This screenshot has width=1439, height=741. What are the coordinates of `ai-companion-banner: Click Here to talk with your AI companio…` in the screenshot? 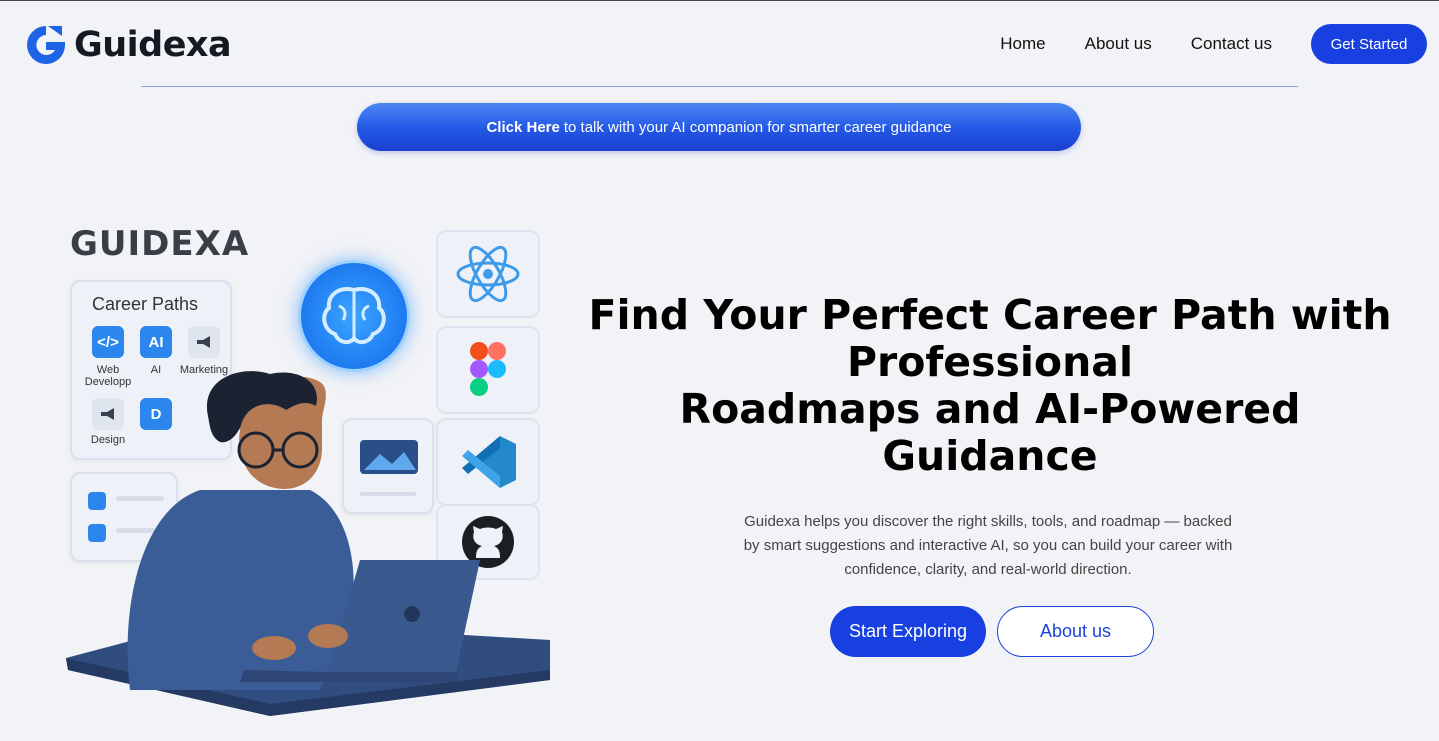 It's located at (719, 127).